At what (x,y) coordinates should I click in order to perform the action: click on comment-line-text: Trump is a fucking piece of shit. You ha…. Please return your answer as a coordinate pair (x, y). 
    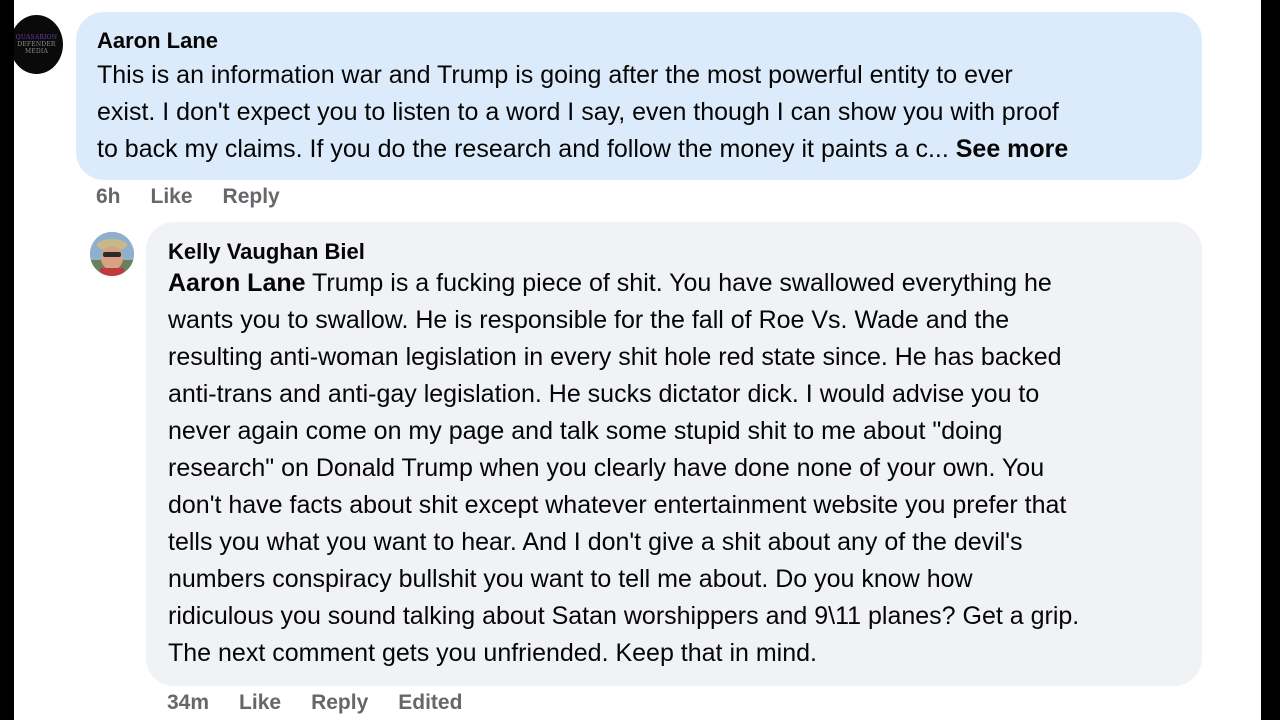
    Looking at the image, I should click on (678, 283).